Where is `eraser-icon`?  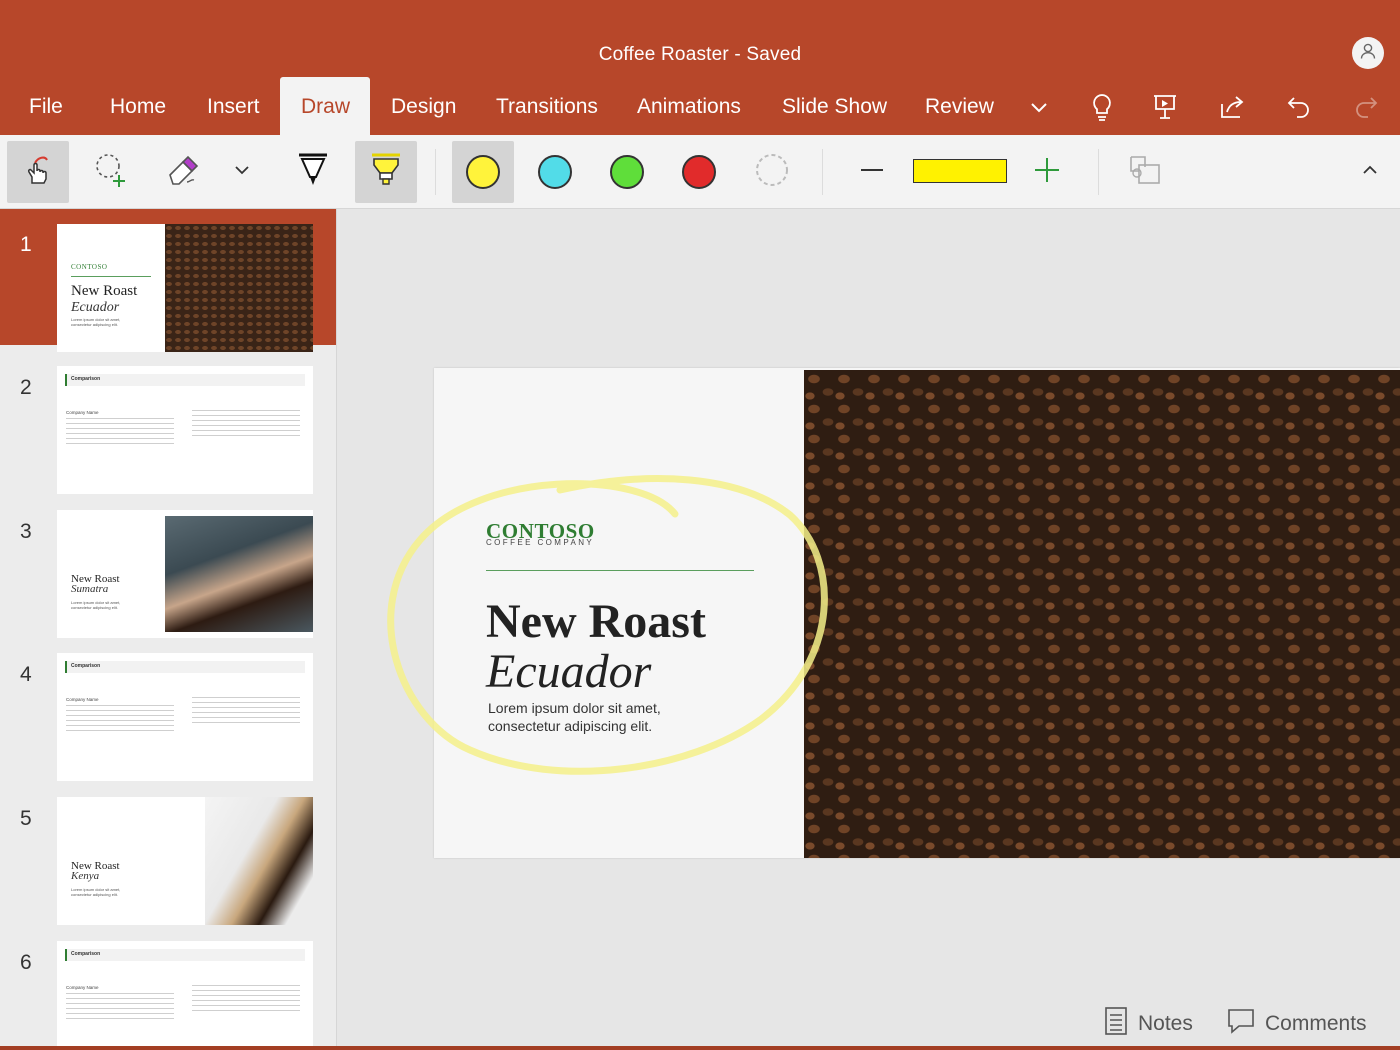
eraser-icon is located at coordinates (183, 172).